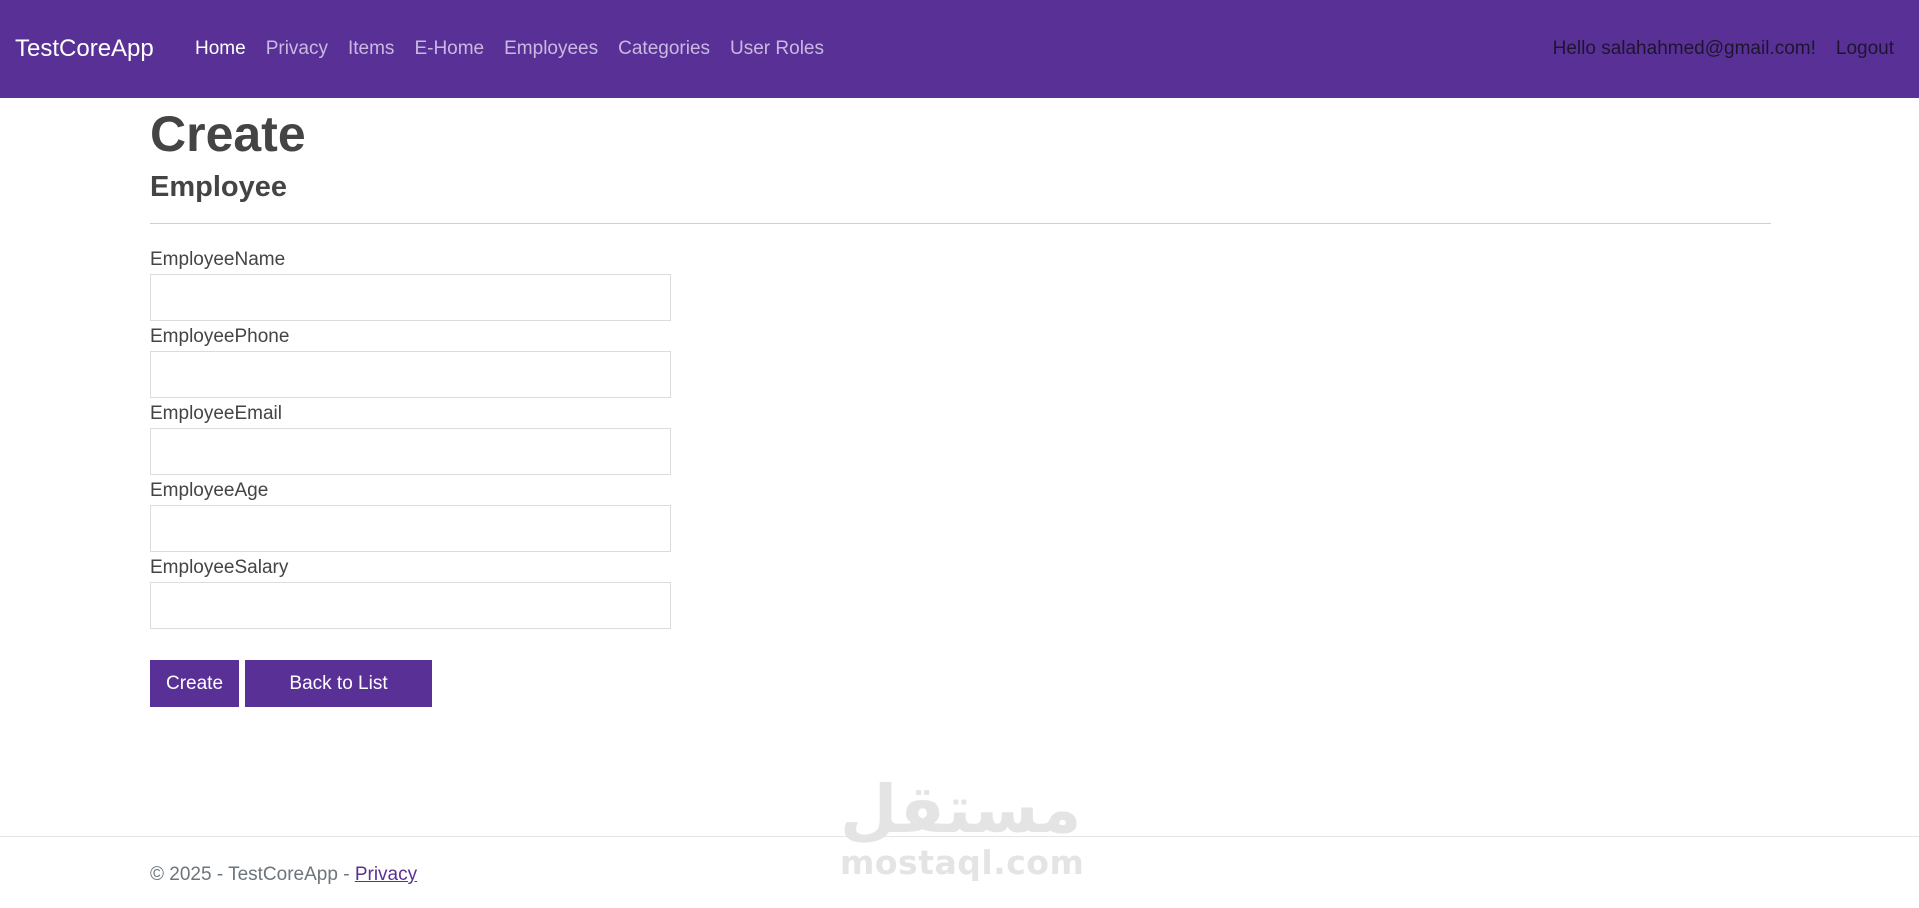  I want to click on nav-privacy: Privacy, so click(297, 49).